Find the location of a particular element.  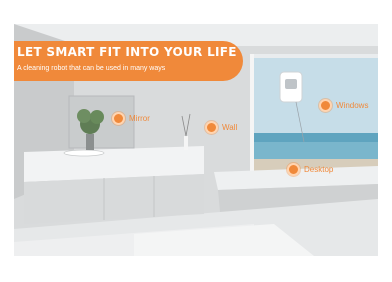

hotspot-label-mirror: Mirror is located at coordinates (139, 118).